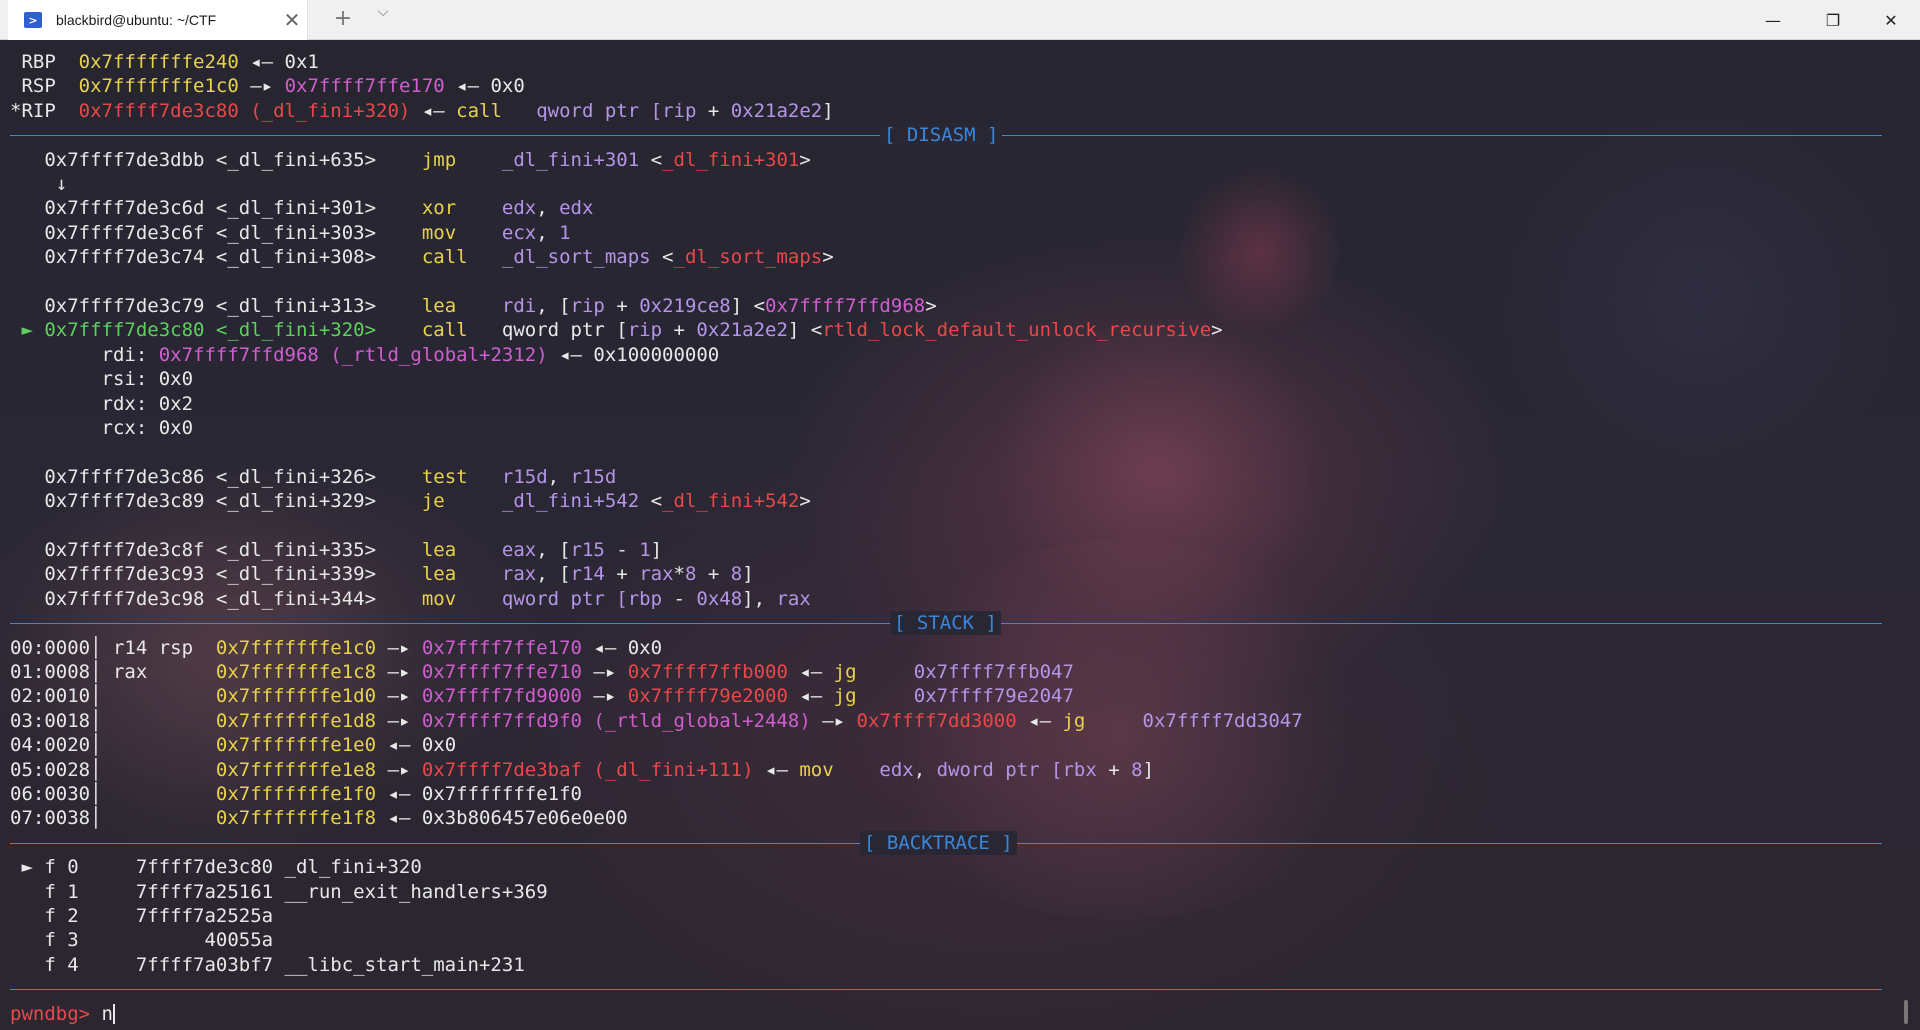 This screenshot has height=1030, width=1920. I want to click on stack-line-segment: 0x7ffff7de3baf (_dl_fini+111), so click(587, 769).